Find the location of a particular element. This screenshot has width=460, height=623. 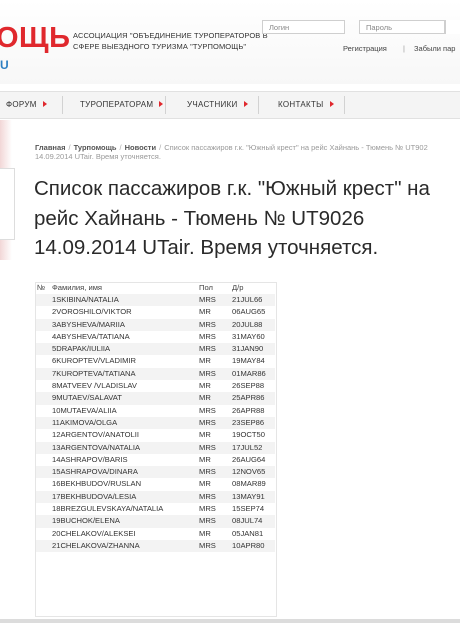

login-input: Логин is located at coordinates (303, 27).